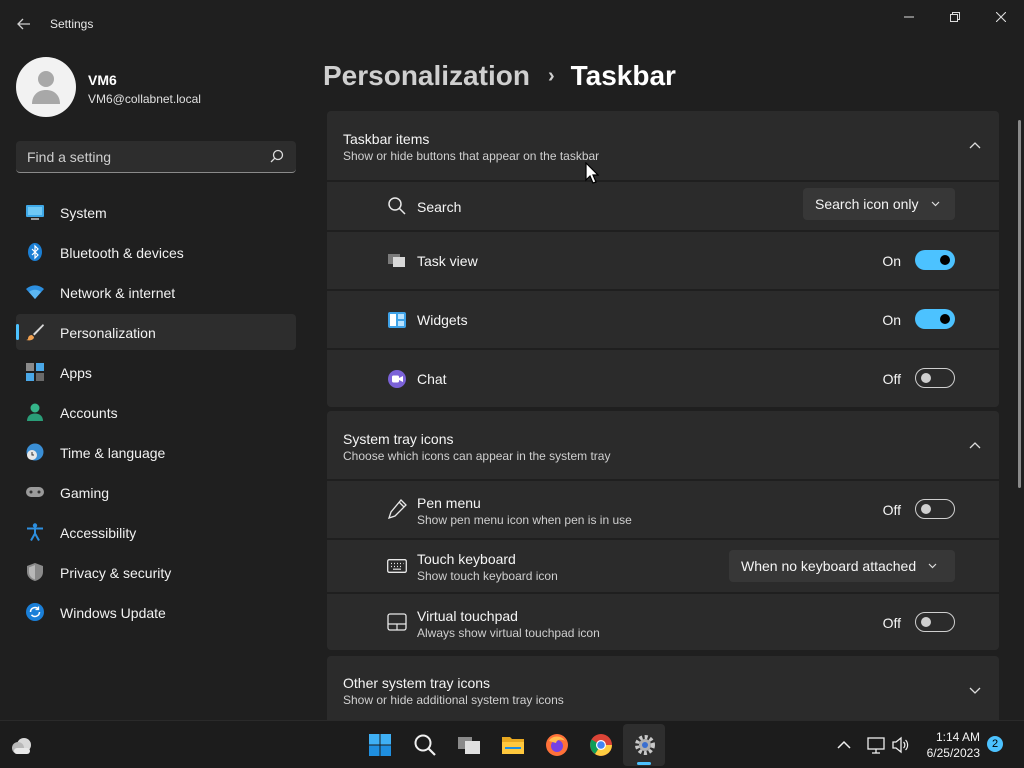  I want to click on sidebar-item-personalization: Personalization, so click(156, 332).